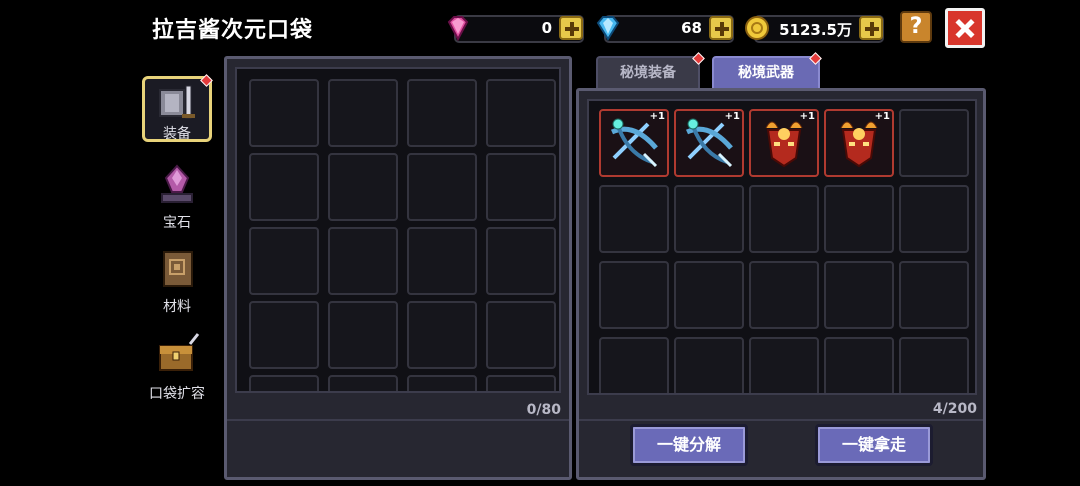  I want to click on pocket-divider, so click(398, 420).